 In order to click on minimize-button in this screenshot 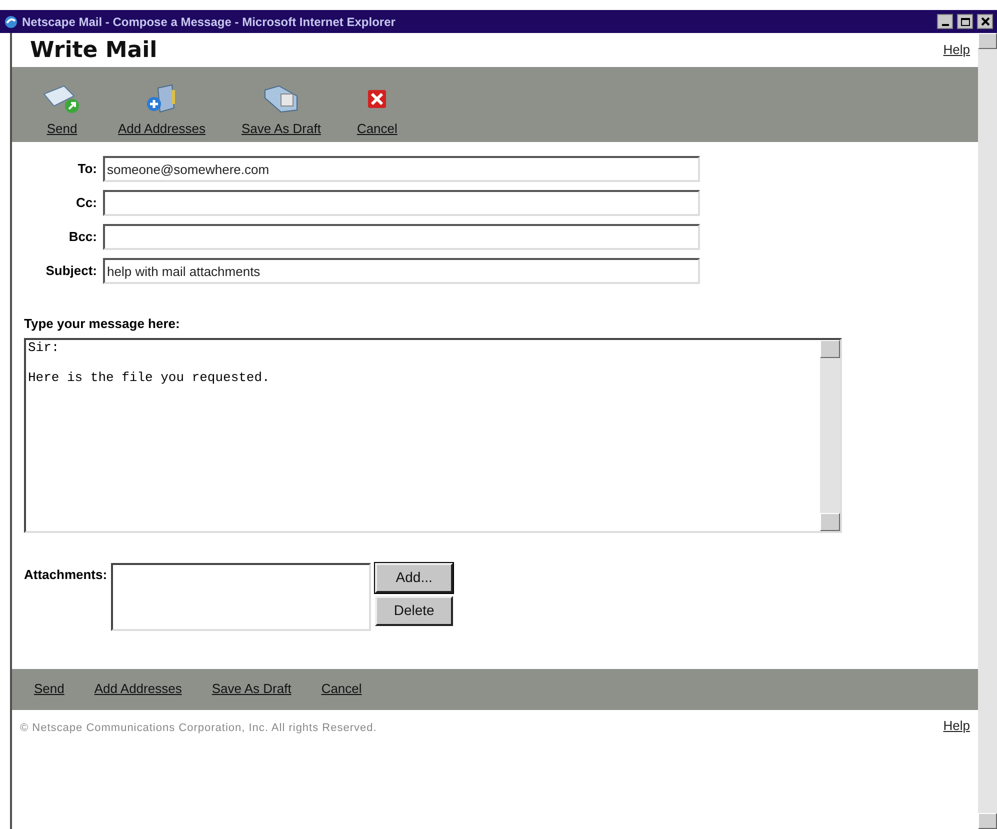, I will do `click(945, 21)`.